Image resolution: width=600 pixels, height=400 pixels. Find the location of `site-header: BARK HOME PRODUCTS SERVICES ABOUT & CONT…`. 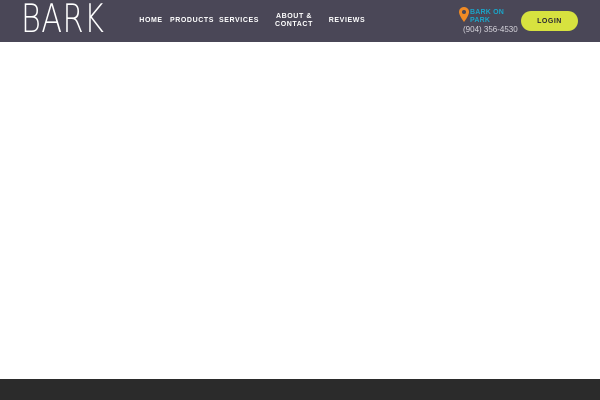

site-header: BARK HOME PRODUCTS SERVICES ABOUT & CONT… is located at coordinates (300, 21).